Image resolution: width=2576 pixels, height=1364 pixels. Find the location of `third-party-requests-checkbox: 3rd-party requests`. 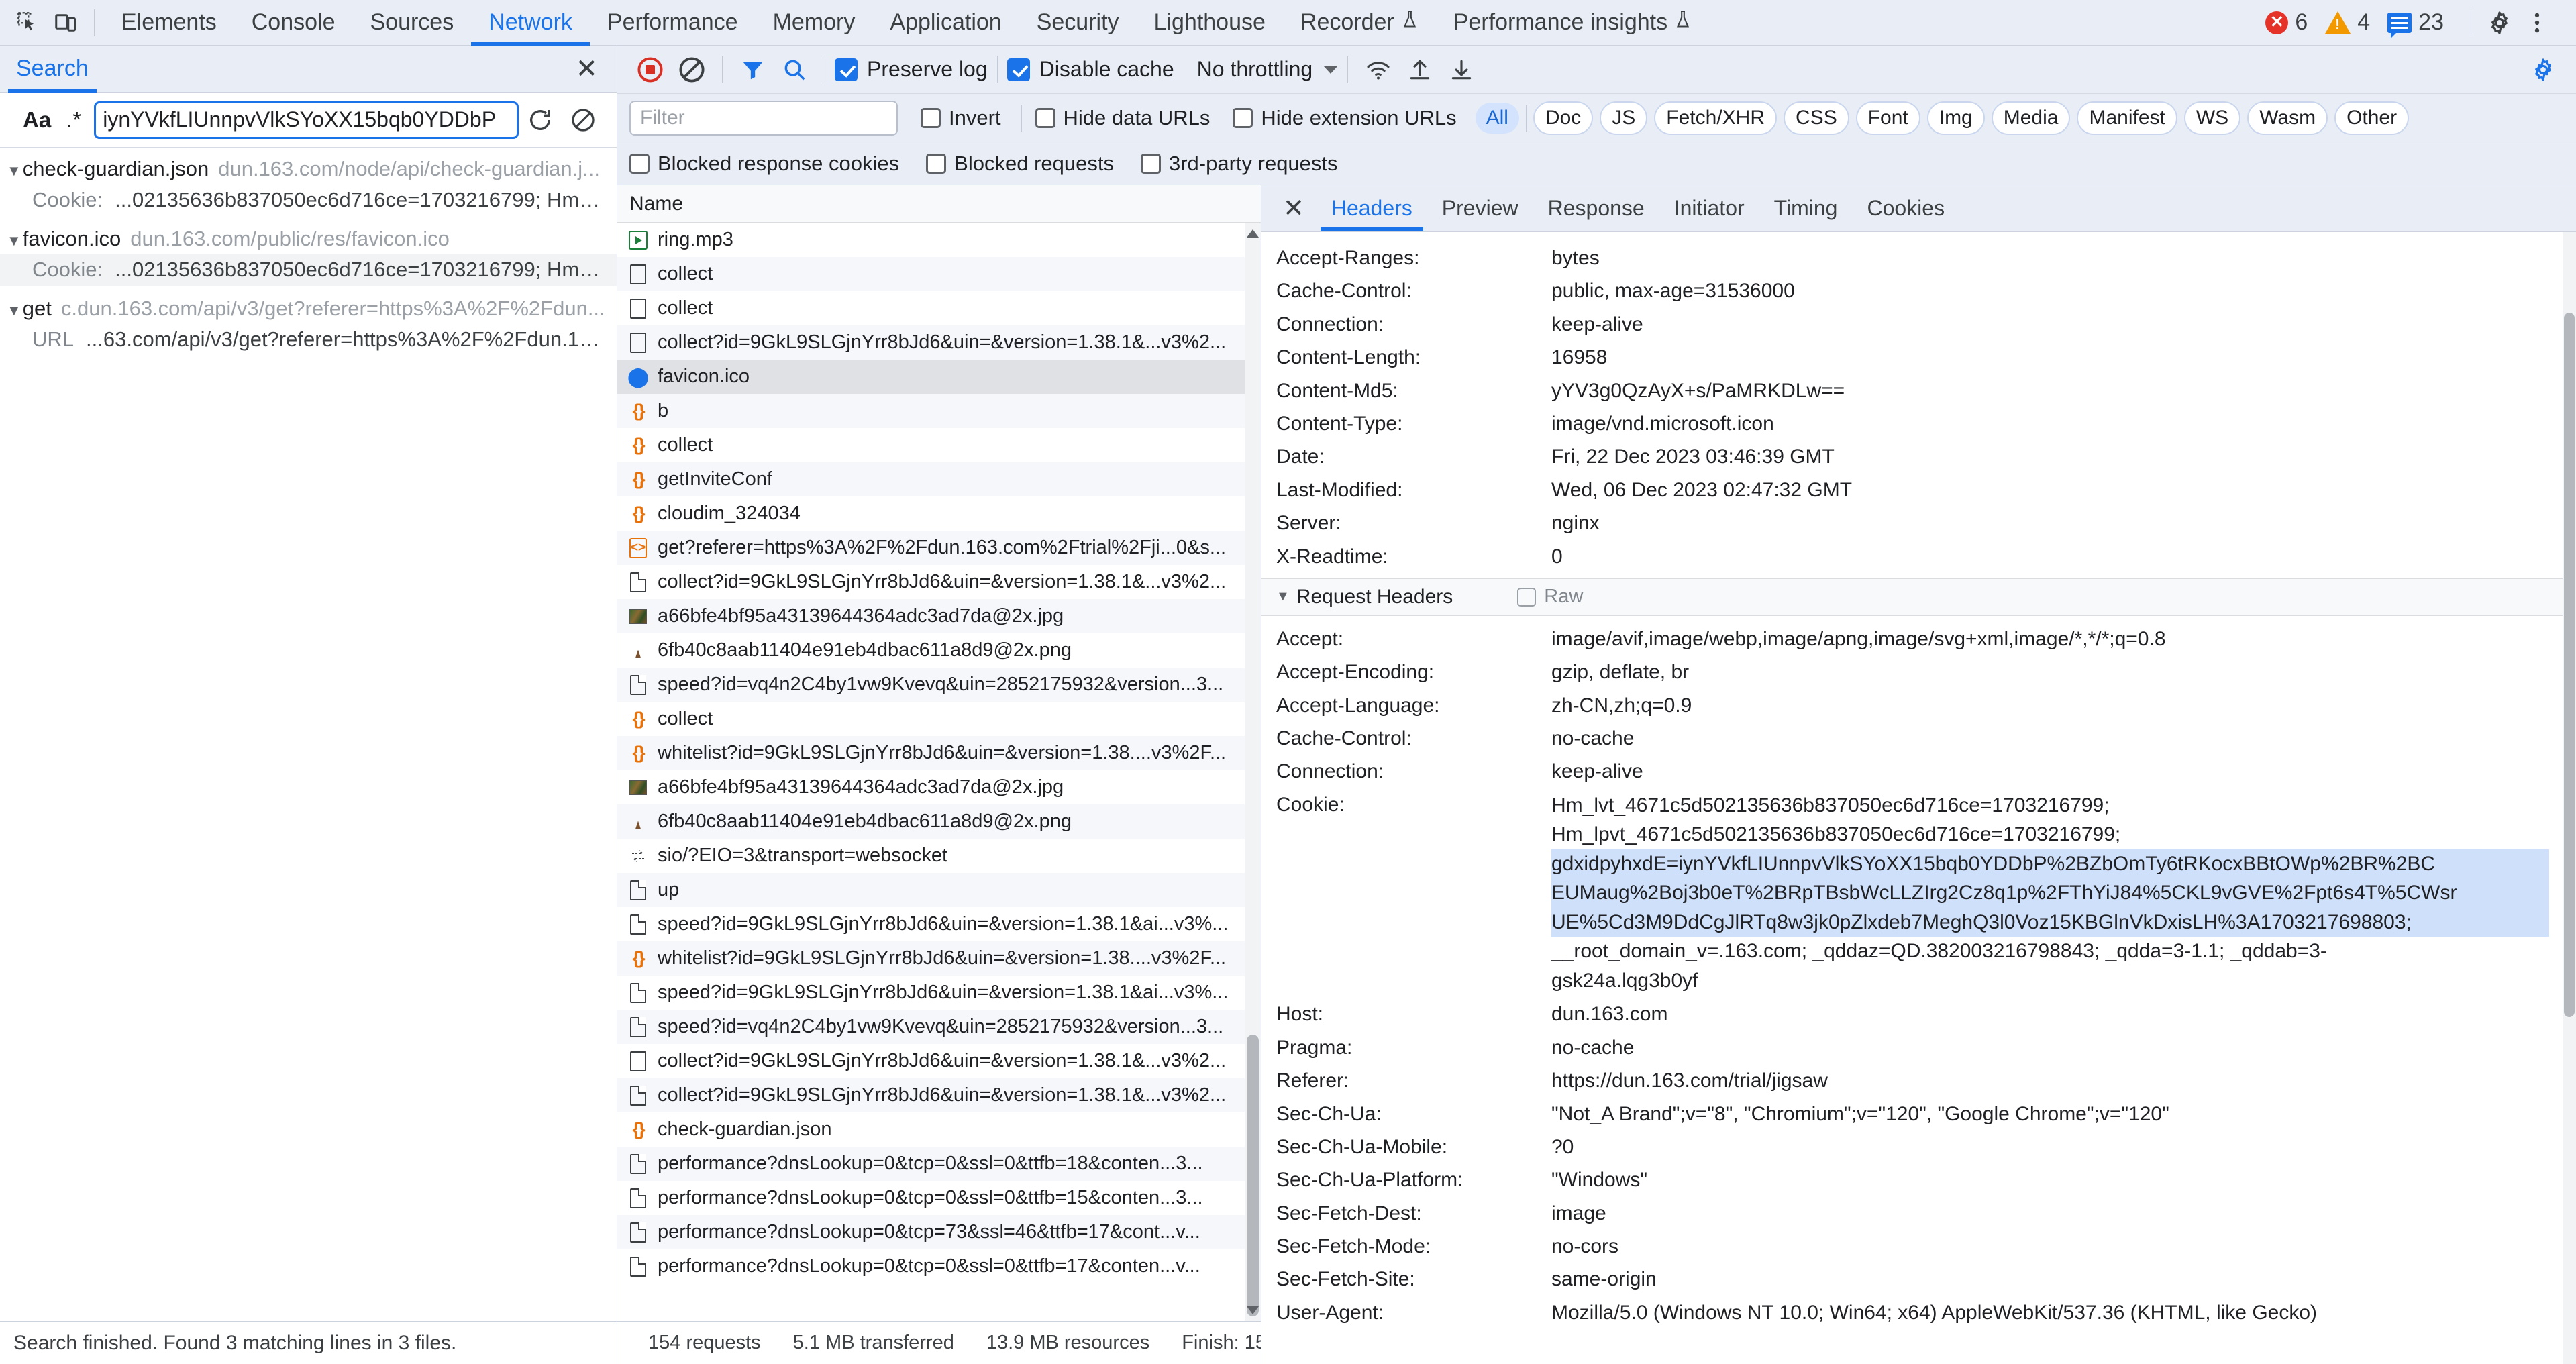

third-party-requests-checkbox: 3rd-party requests is located at coordinates (1239, 164).